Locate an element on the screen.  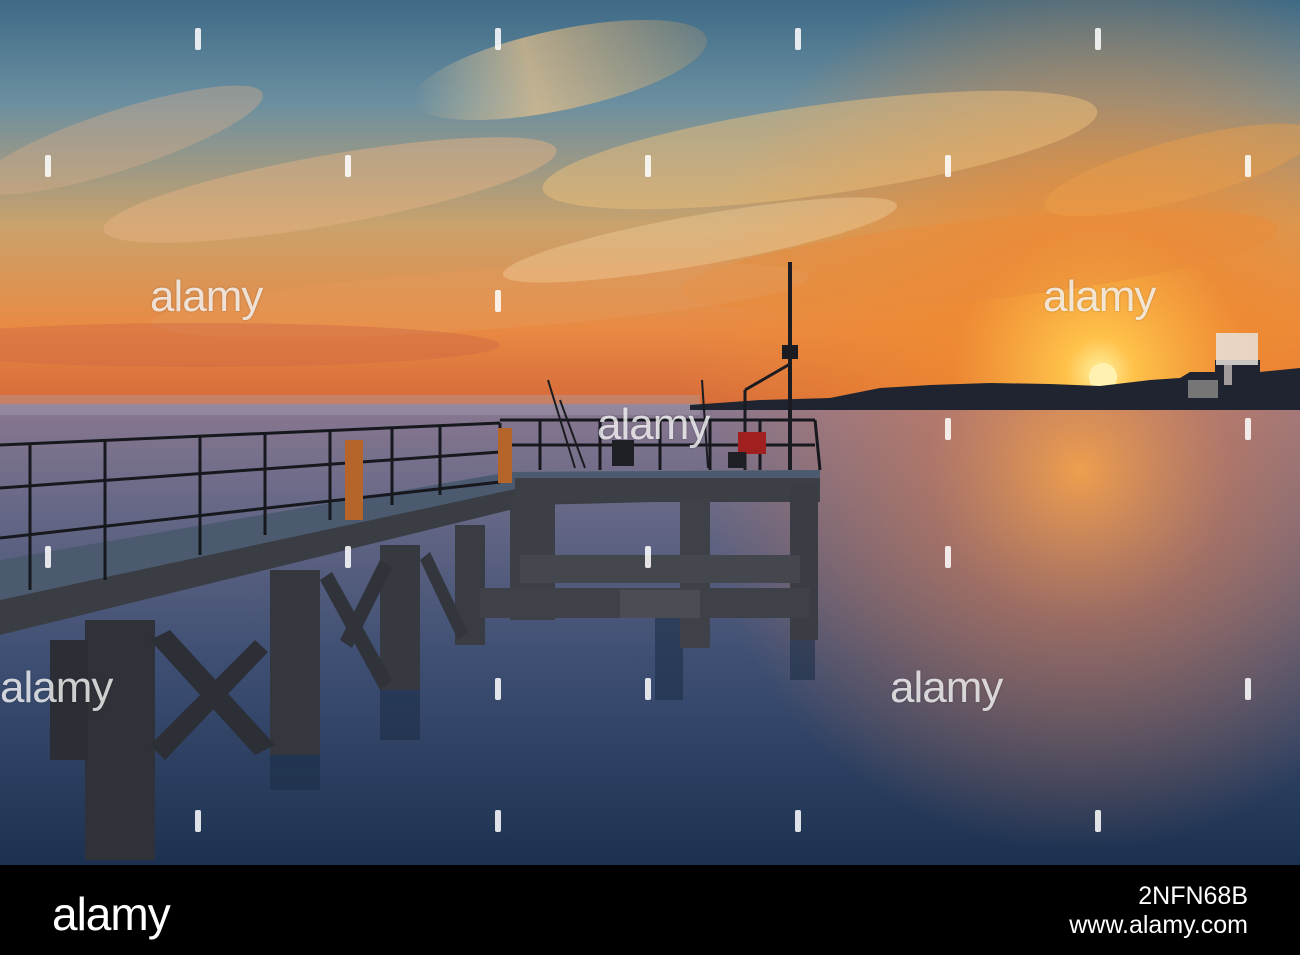
image-info: 2NFN68B www.alamy.com is located at coordinates (1158, 911).